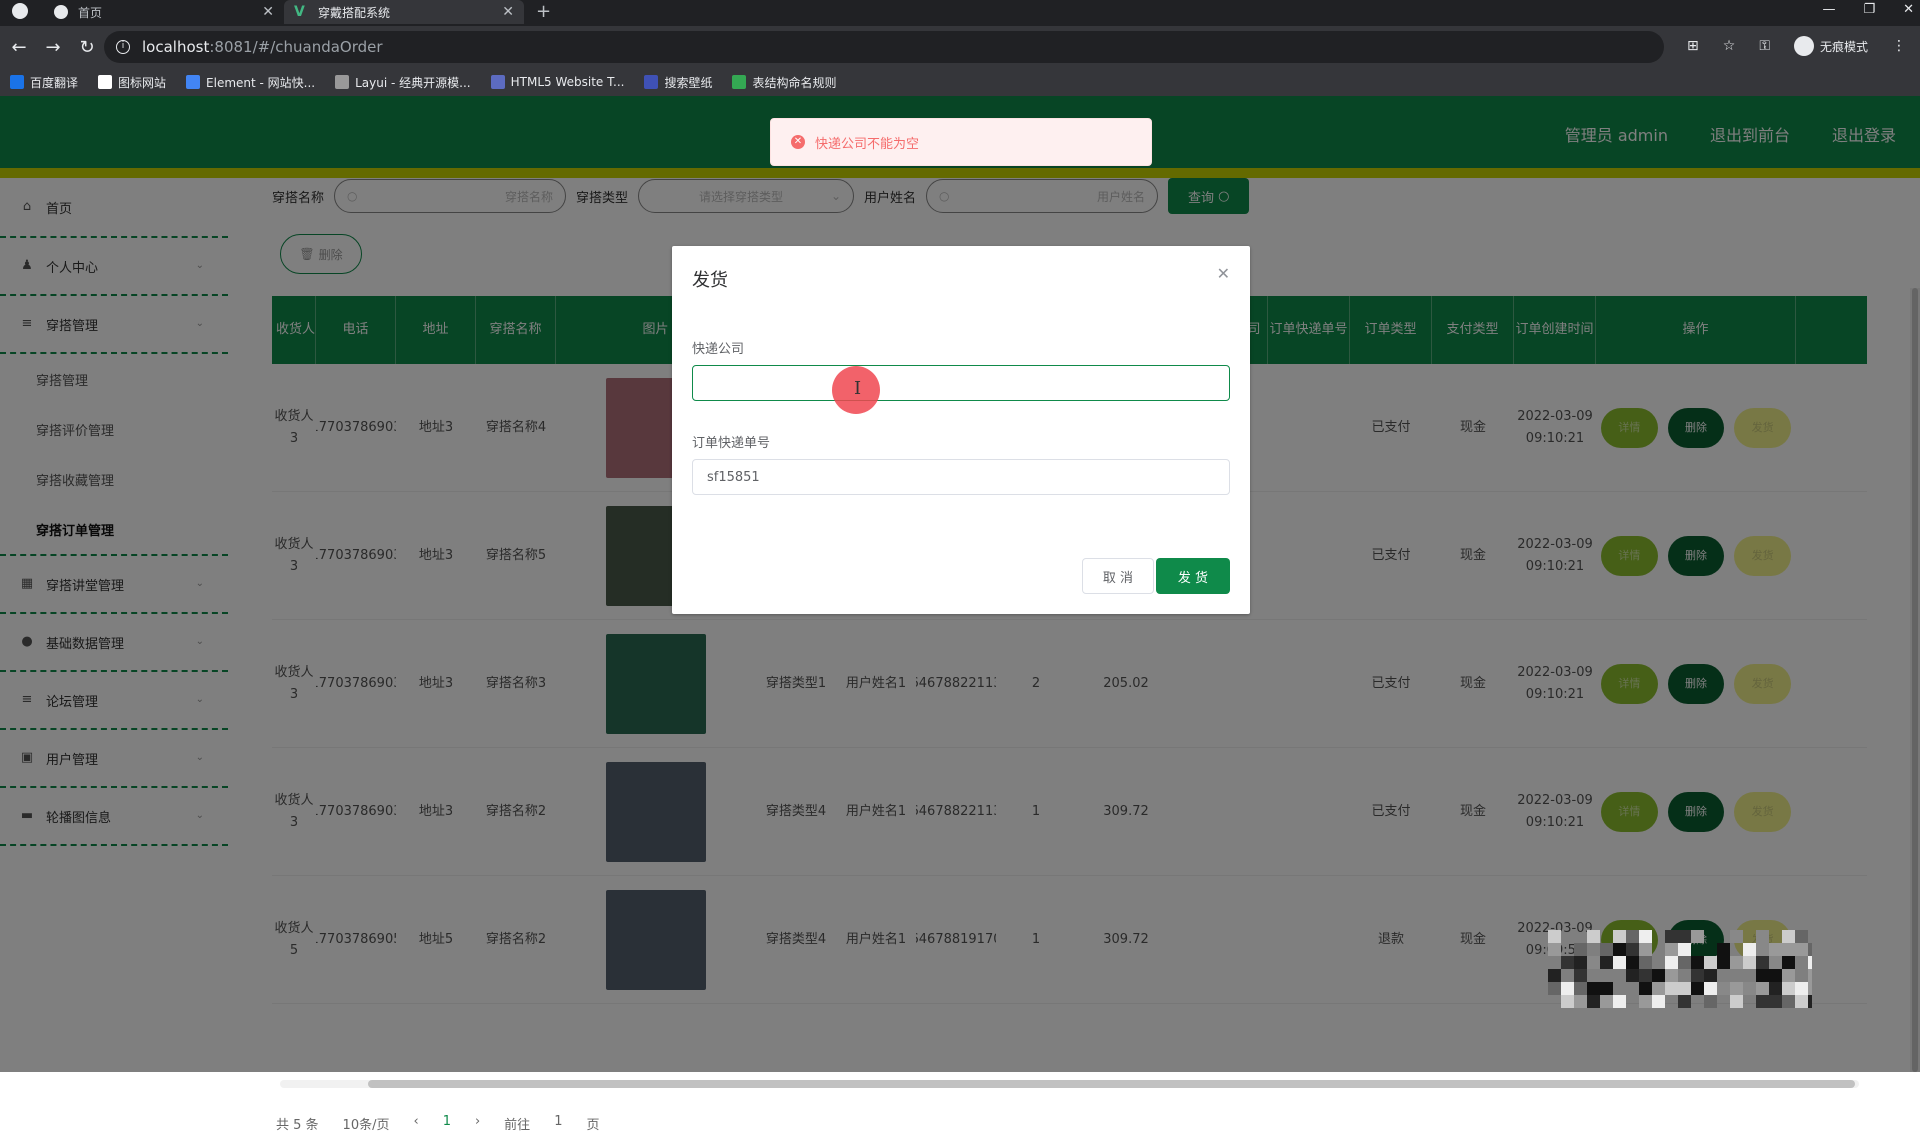 Image resolution: width=1920 pixels, height=1133 pixels. What do you see at coordinates (961, 477) in the screenshot?
I see `tracking-number-input: sf15851` at bounding box center [961, 477].